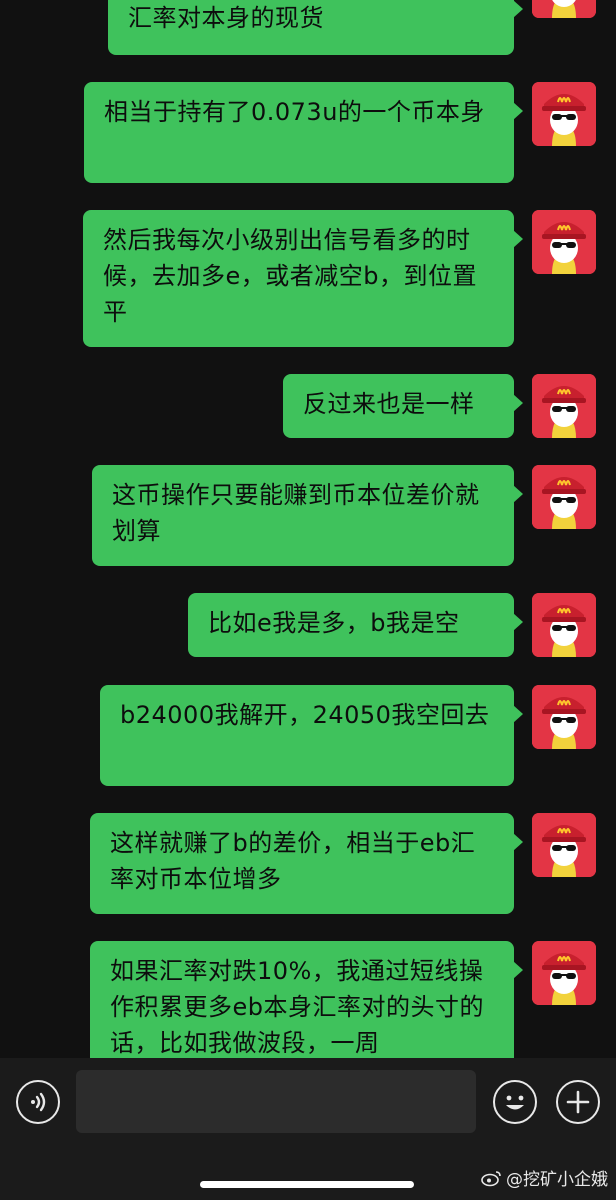 This screenshot has height=1200, width=616. I want to click on message-bubble: 比如e我是多，b我是空, so click(355, 625).